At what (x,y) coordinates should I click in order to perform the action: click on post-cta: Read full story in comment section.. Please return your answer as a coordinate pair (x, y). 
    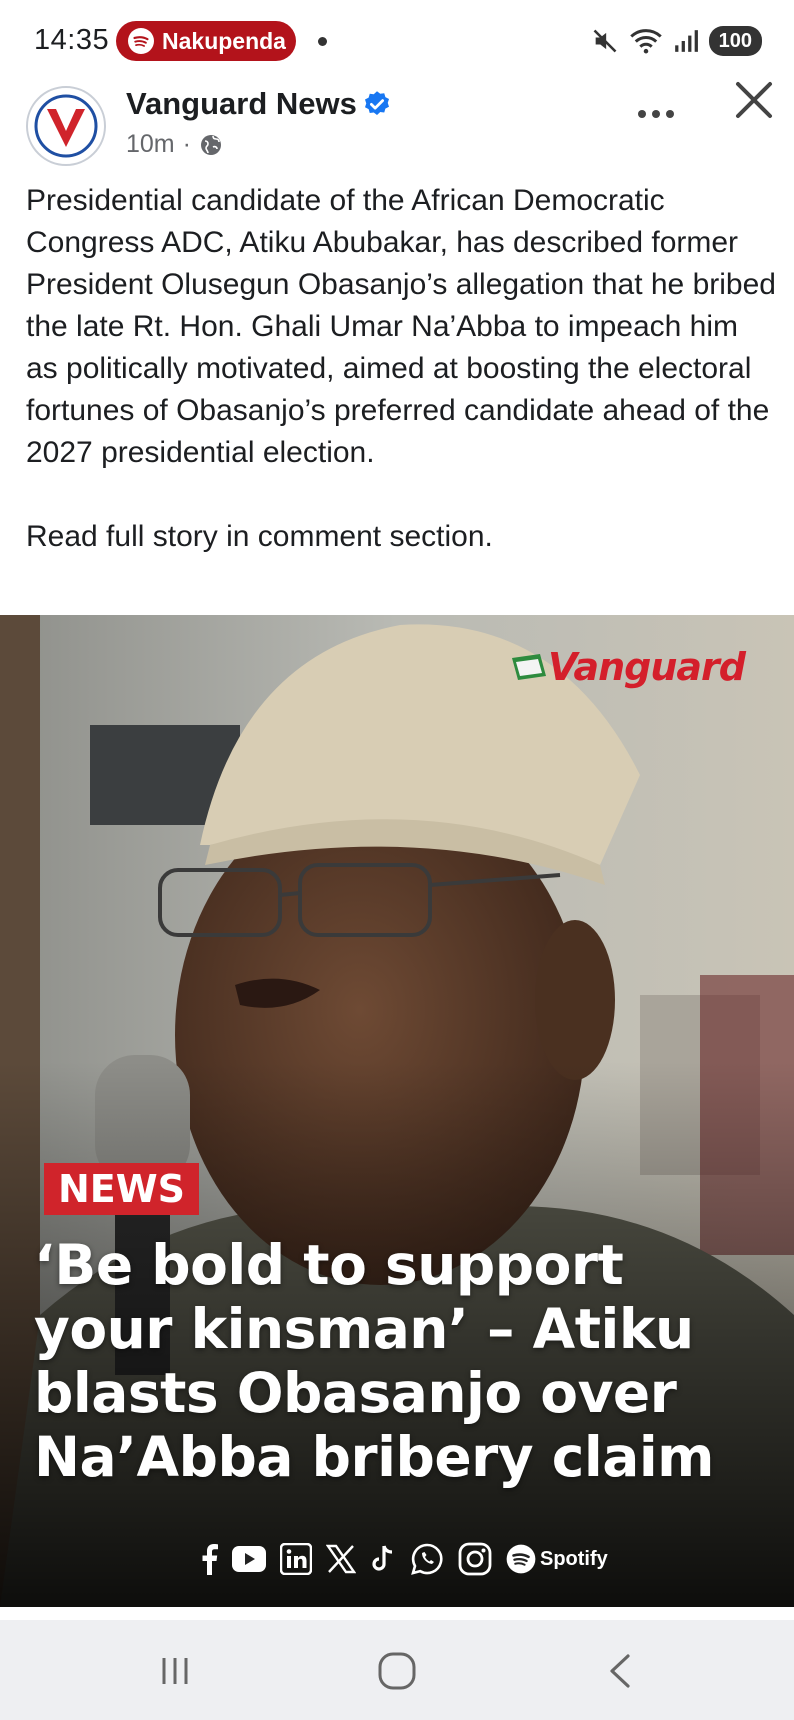
    Looking at the image, I should click on (259, 536).